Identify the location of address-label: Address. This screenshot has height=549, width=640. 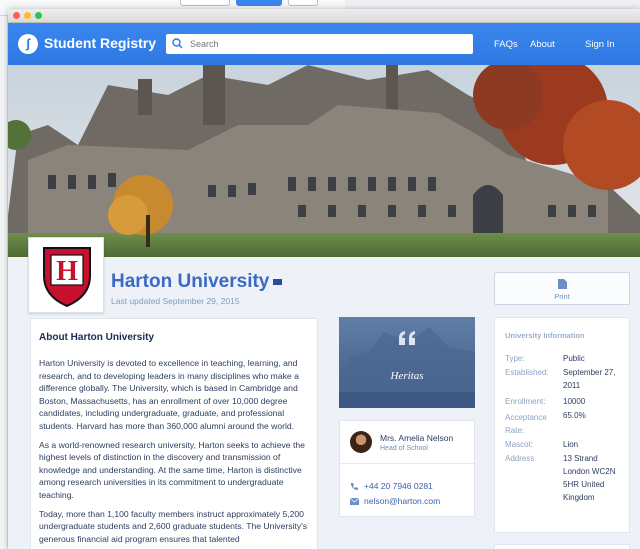
(520, 458).